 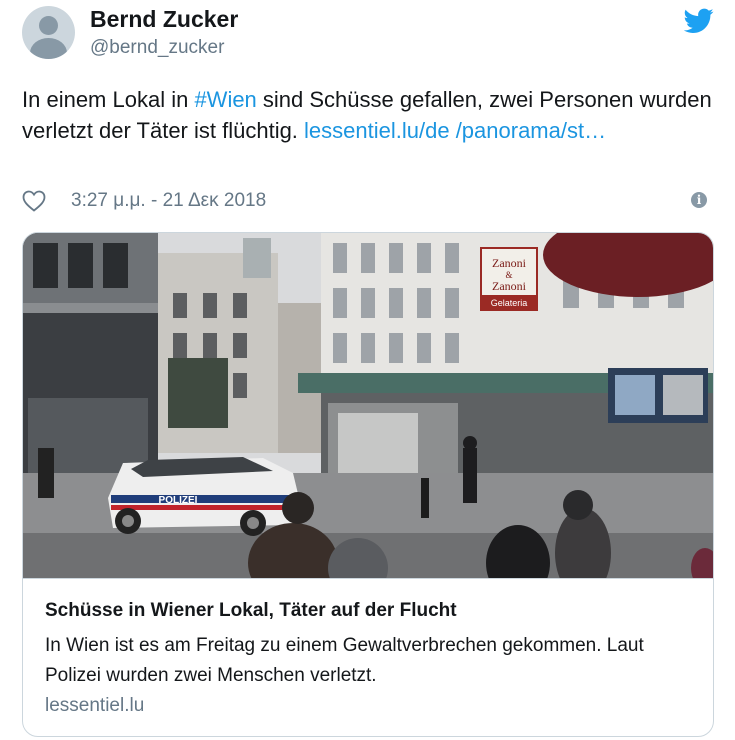 I want to click on svg-text: Gelateria, so click(x=509, y=303).